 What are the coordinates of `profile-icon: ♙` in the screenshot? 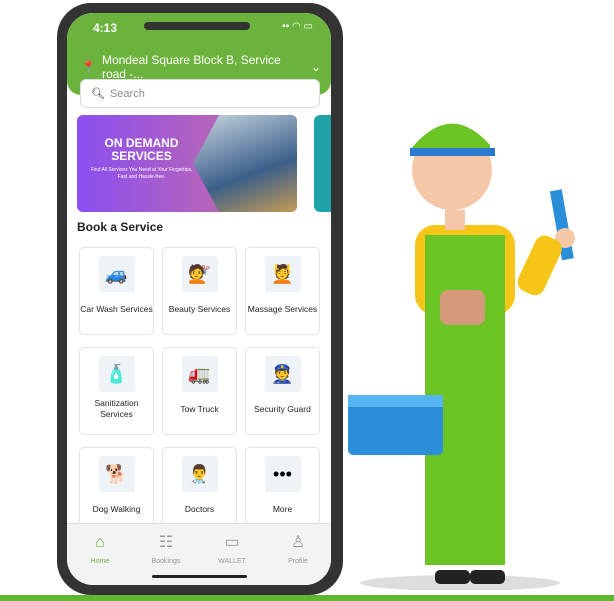 It's located at (298, 542).